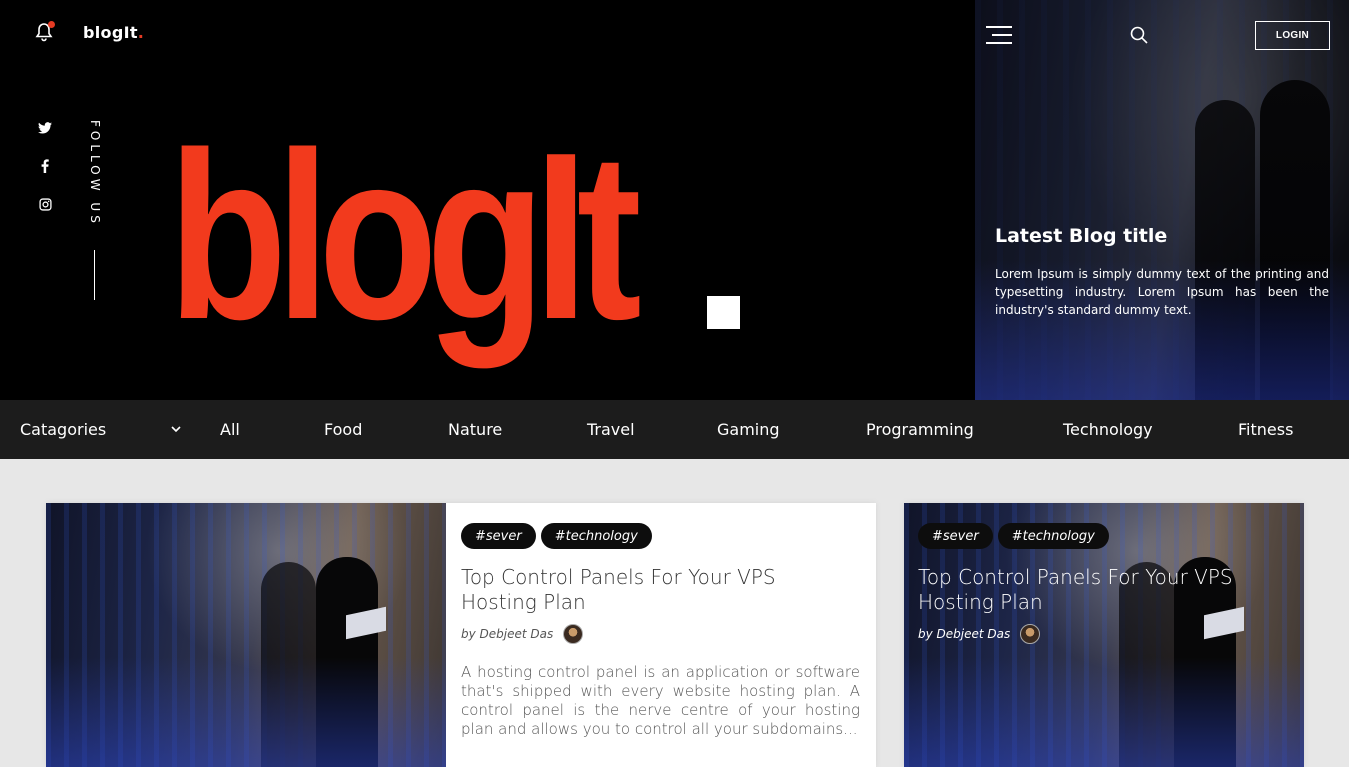  What do you see at coordinates (230, 429) in the screenshot?
I see `category-all: All` at bounding box center [230, 429].